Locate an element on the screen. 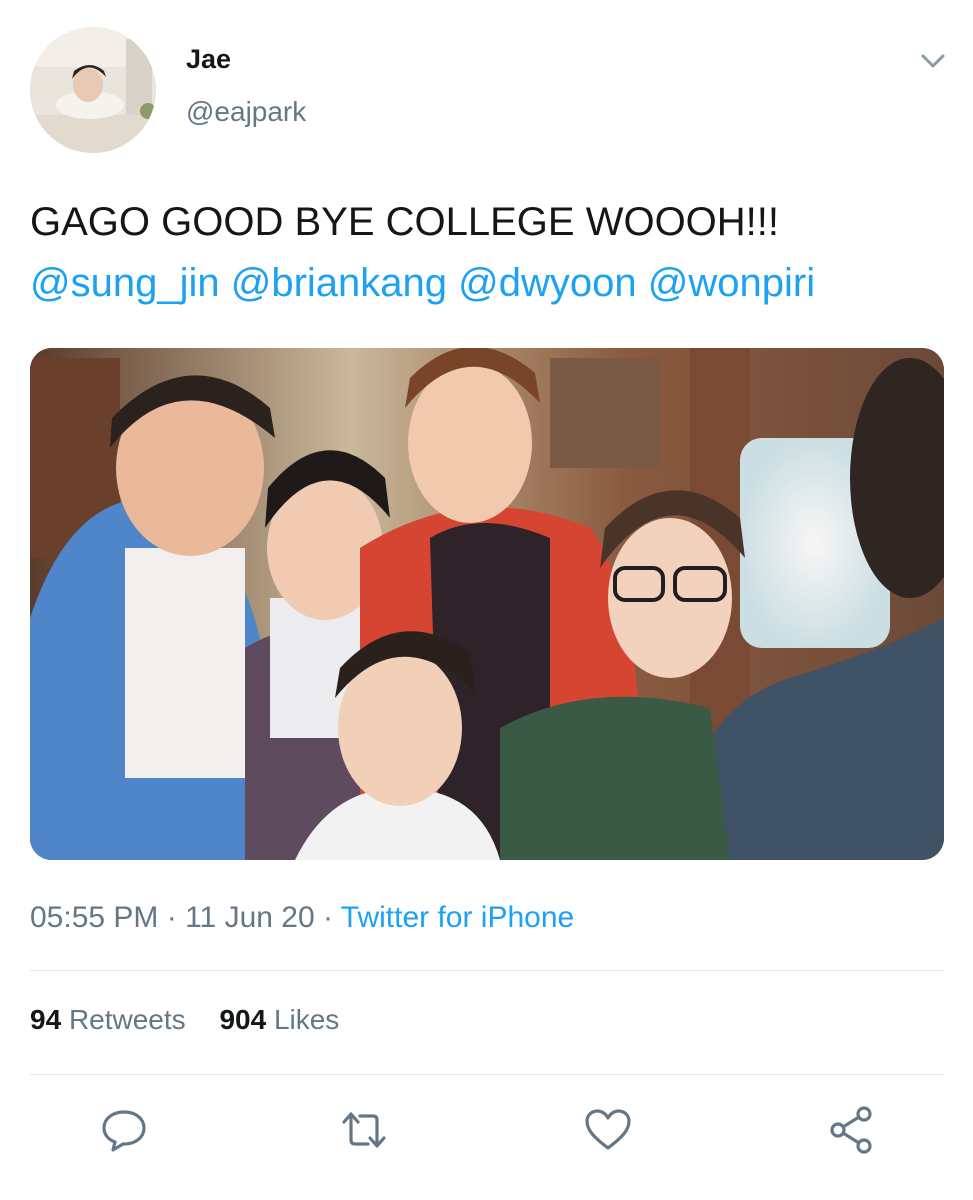  mentions-line: @sung_jin @briankang @dwyoon @wonpiri is located at coordinates (487, 283).